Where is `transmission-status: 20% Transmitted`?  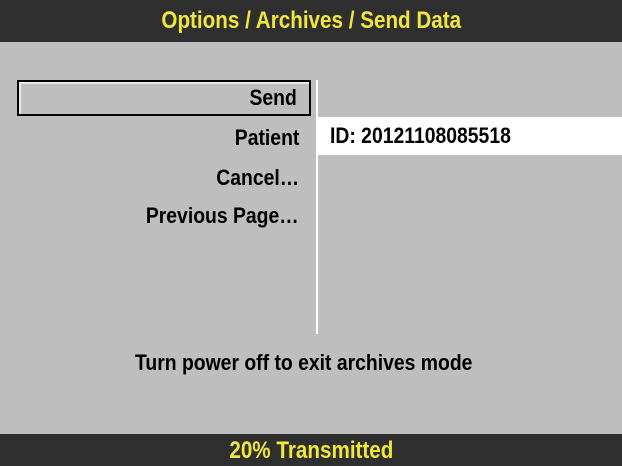 transmission-status: 20% Transmitted is located at coordinates (311, 450).